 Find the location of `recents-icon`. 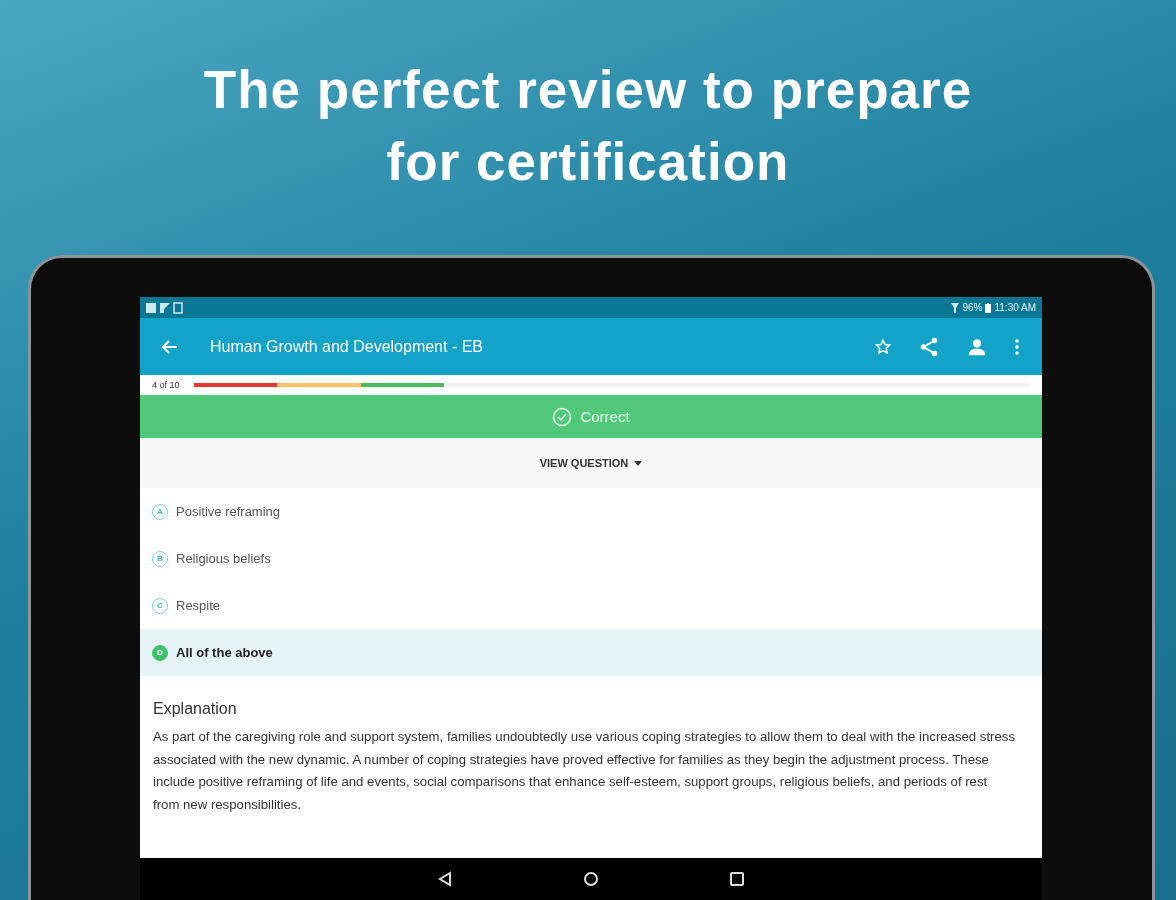

recents-icon is located at coordinates (737, 879).